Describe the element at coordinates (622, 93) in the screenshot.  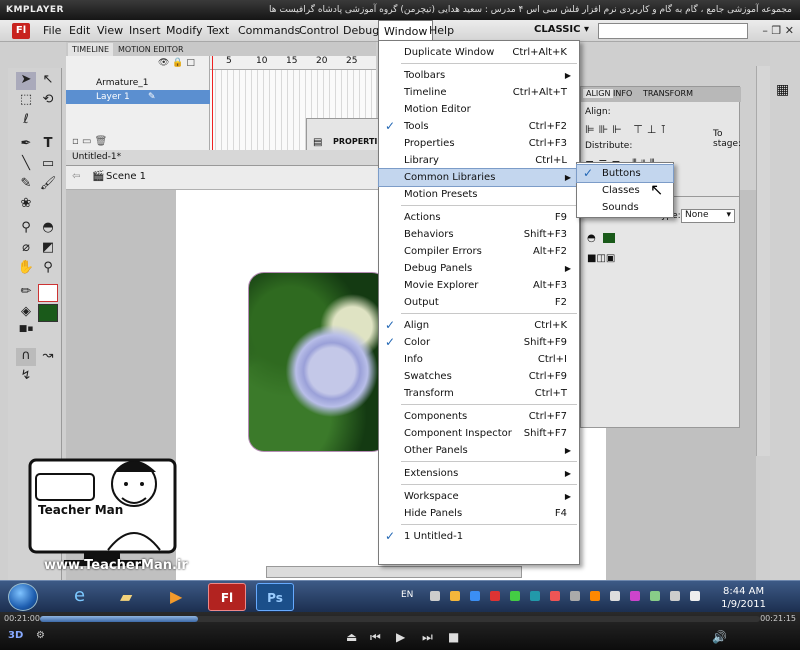
I see `tab-info: INFO` at that location.